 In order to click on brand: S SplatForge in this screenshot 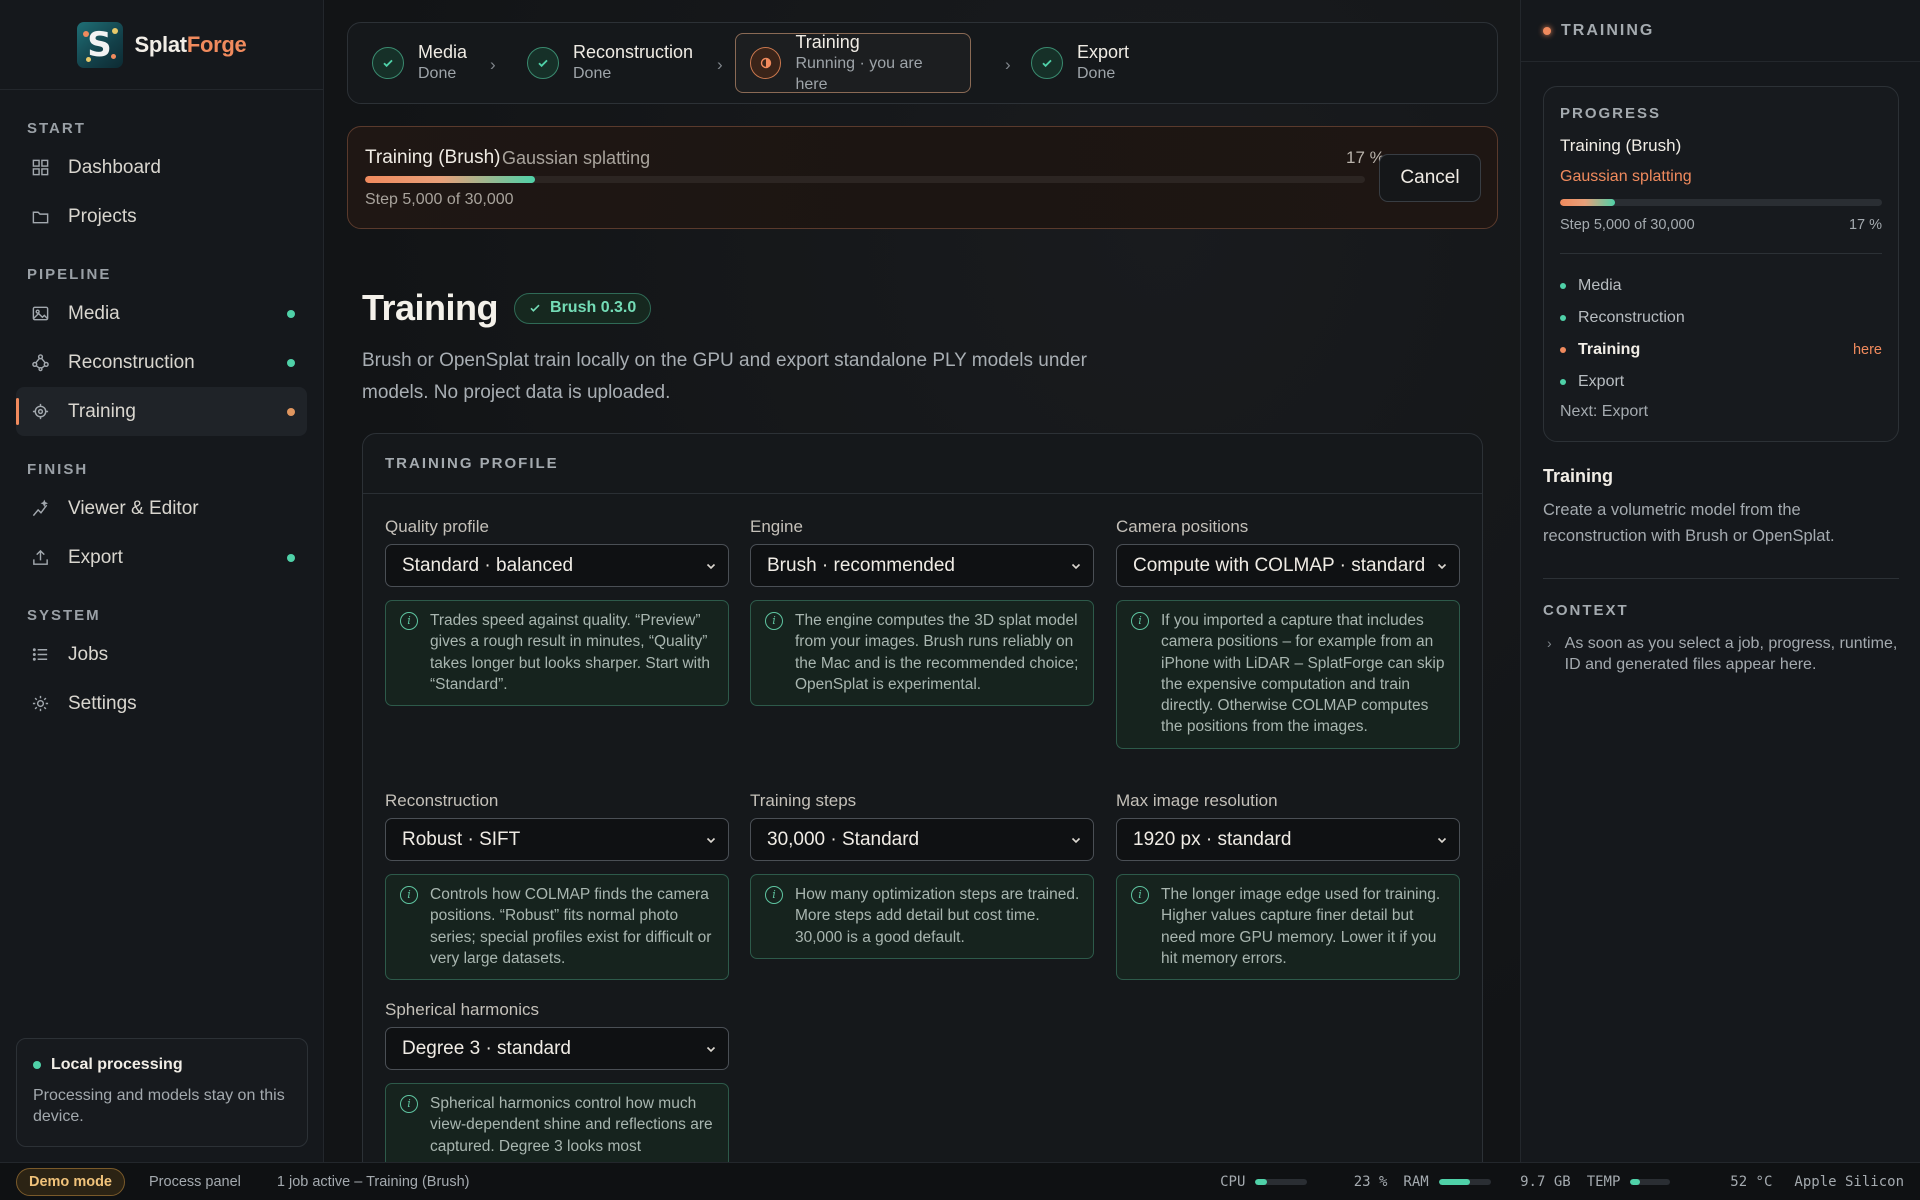, I will do `click(161, 45)`.